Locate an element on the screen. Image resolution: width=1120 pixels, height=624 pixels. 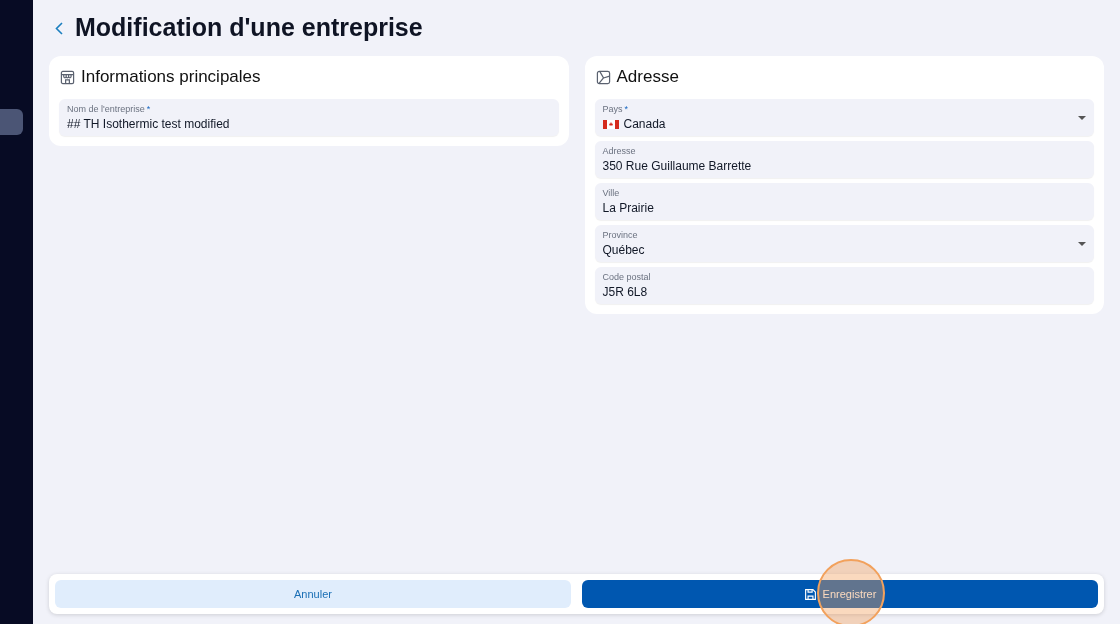
cancel-button: Annuler is located at coordinates (313, 594).